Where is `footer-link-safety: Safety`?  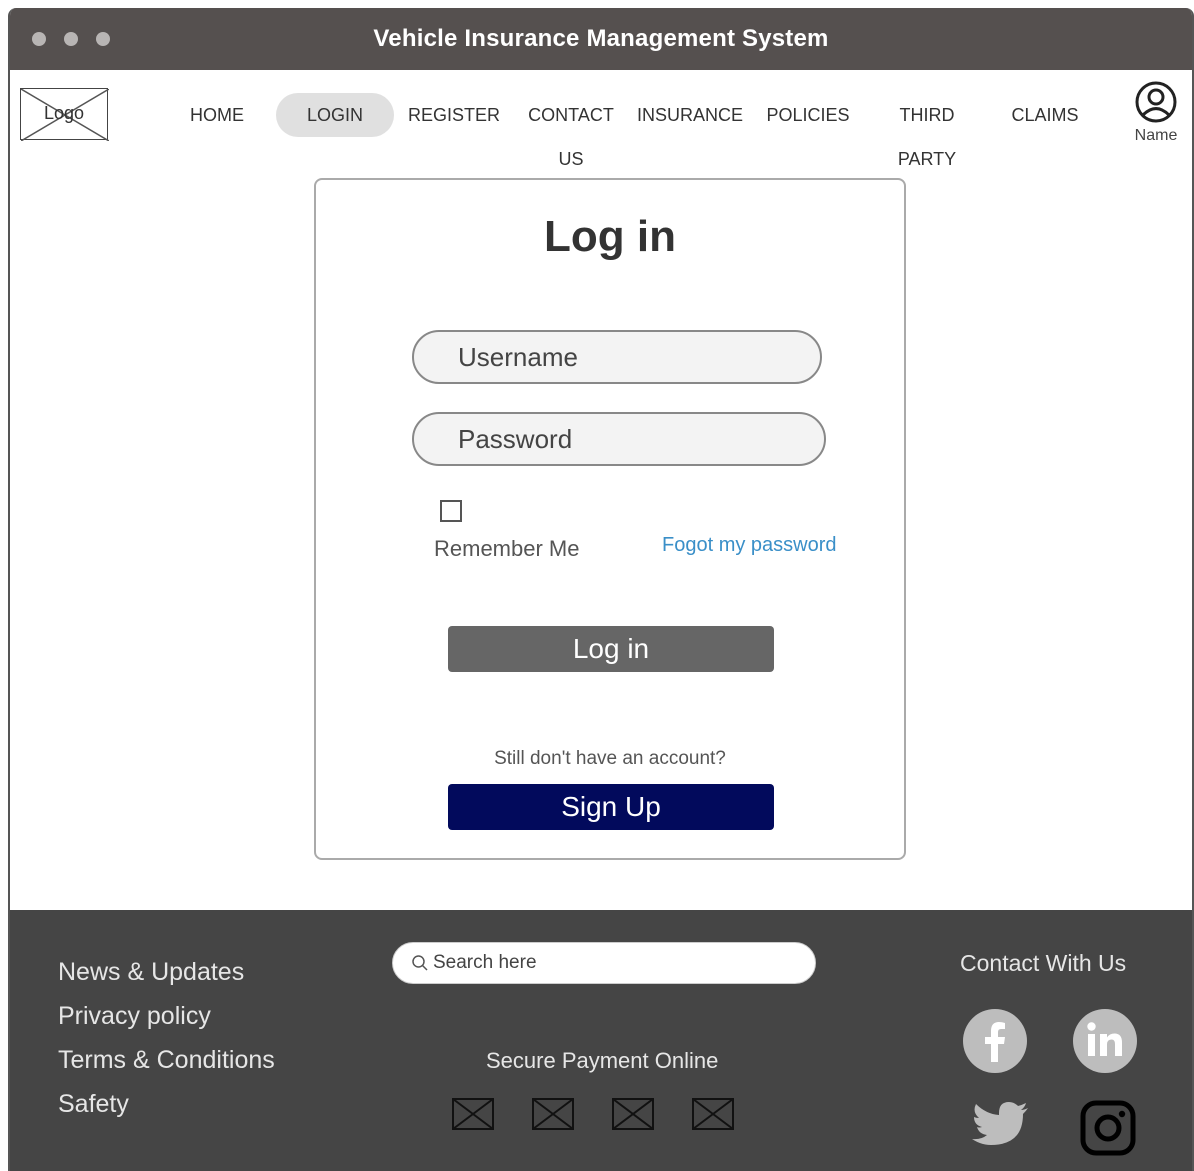 footer-link-safety: Safety is located at coordinates (93, 1104).